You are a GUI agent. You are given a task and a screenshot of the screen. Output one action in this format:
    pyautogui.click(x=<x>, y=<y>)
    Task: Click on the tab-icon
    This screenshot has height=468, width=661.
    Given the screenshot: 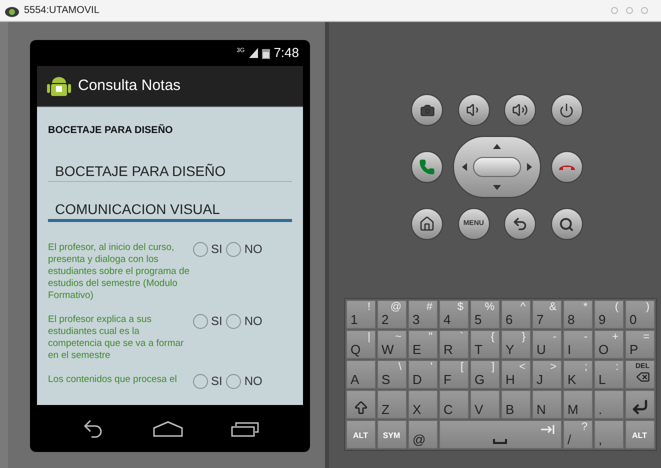 What is the action you would take?
    pyautogui.click(x=547, y=429)
    